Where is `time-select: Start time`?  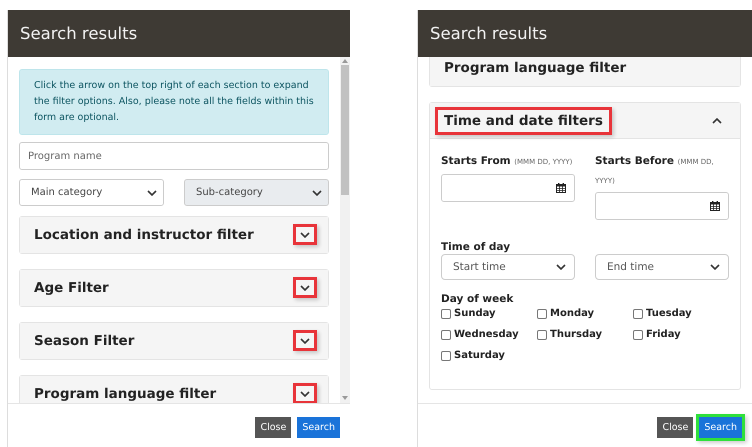
time-select: Start time is located at coordinates (508, 267).